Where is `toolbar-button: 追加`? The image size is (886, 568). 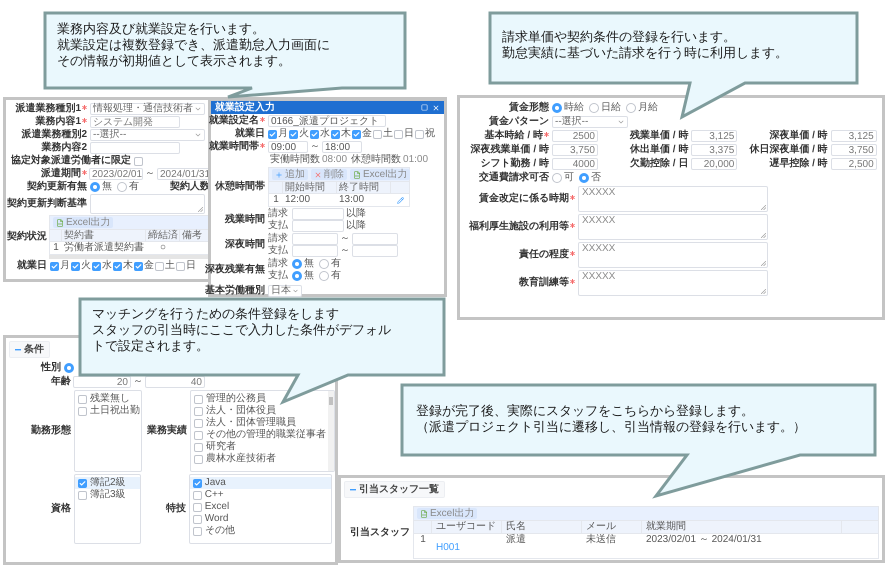 toolbar-button: 追加 is located at coordinates (290, 174).